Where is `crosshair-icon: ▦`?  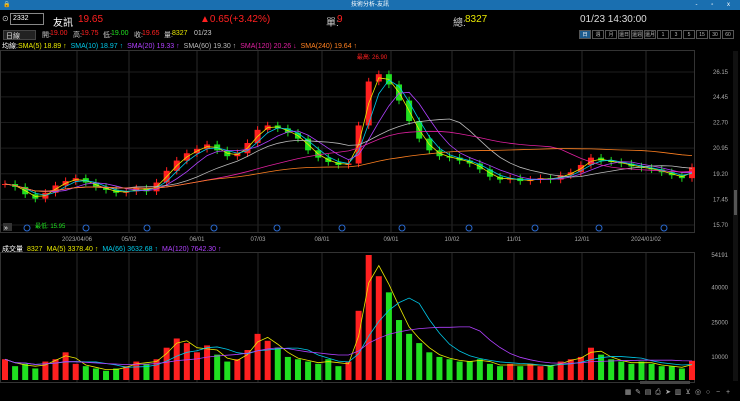
crosshair-icon: ▦ is located at coordinates (628, 393).